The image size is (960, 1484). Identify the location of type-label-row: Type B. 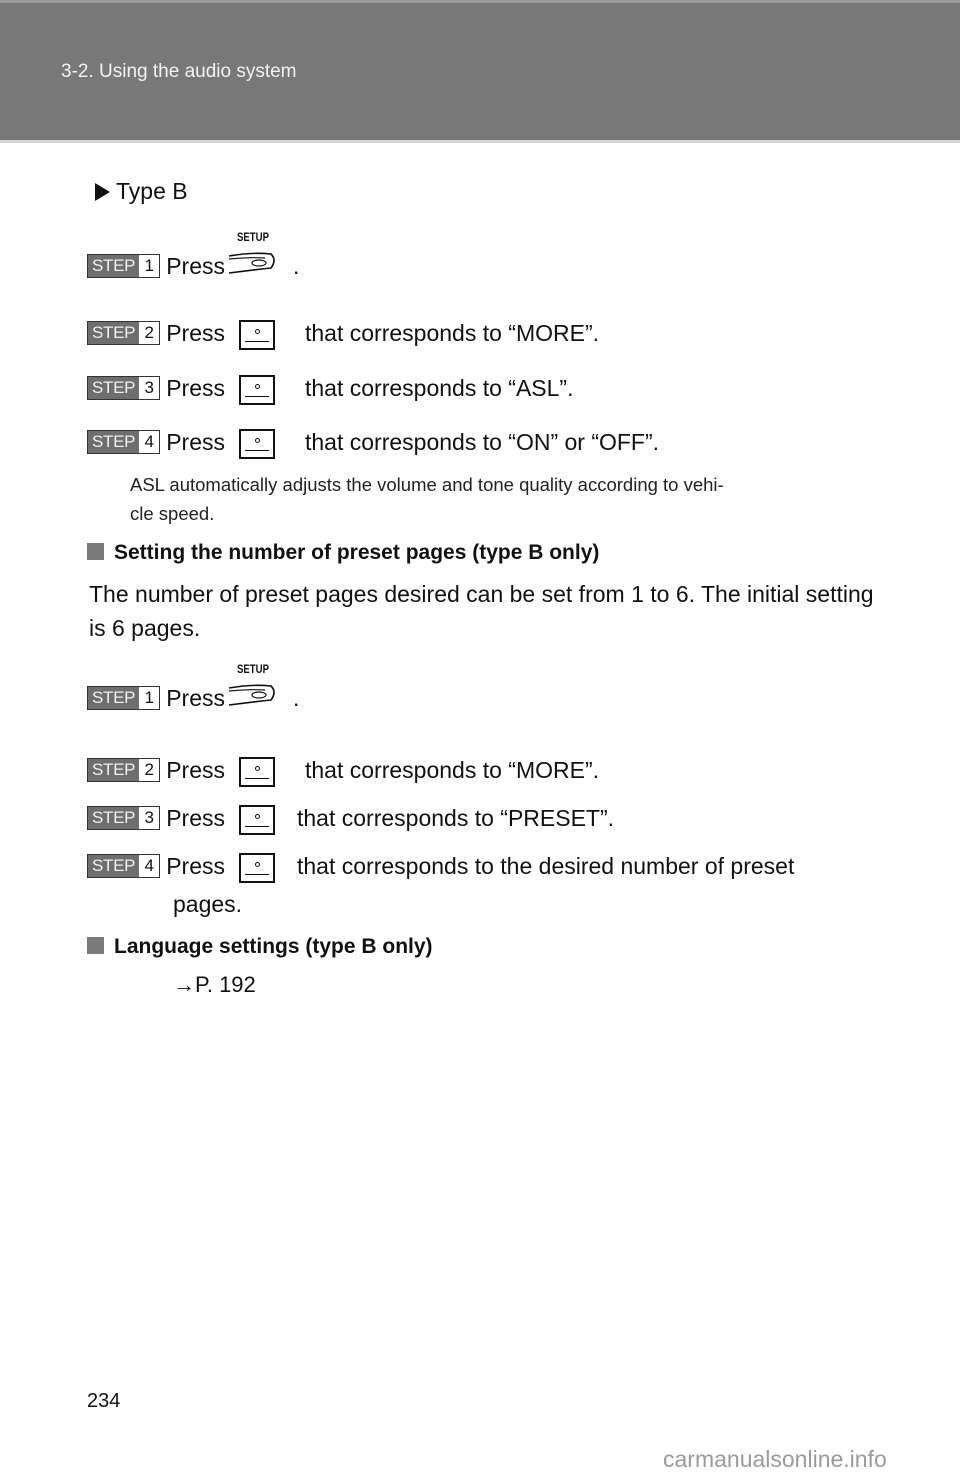
(141, 191).